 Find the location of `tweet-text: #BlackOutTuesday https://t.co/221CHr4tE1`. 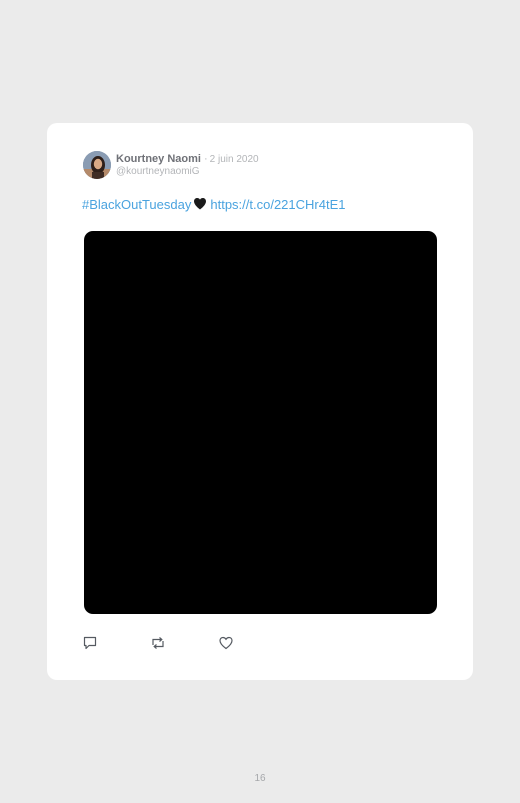

tweet-text: #BlackOutTuesday https://t.co/221CHr4tE1 is located at coordinates (213, 205).